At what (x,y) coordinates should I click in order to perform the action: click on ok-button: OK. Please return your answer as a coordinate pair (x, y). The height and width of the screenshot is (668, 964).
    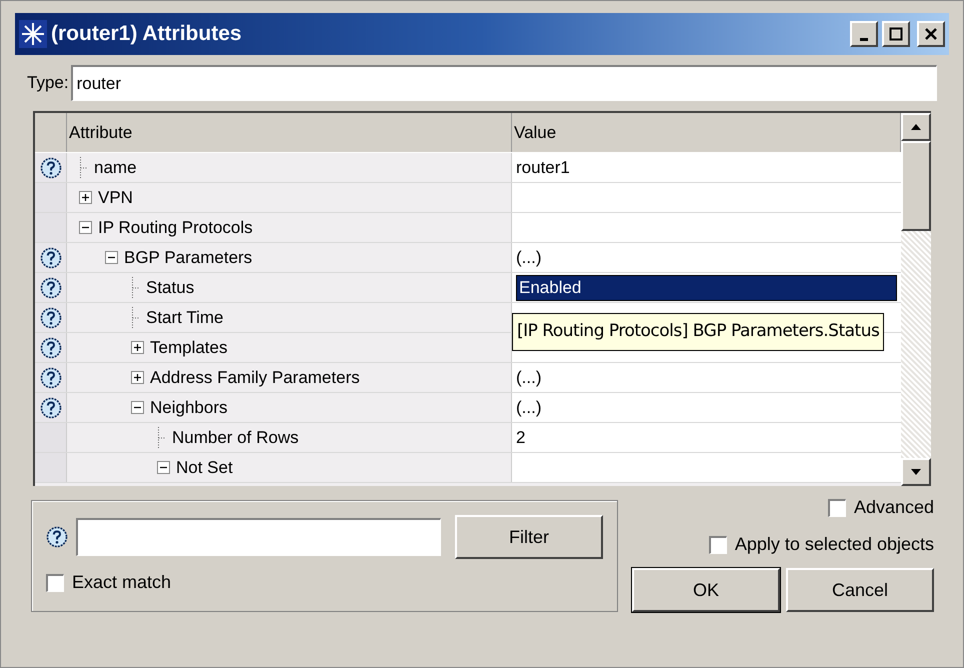
    Looking at the image, I should click on (706, 590).